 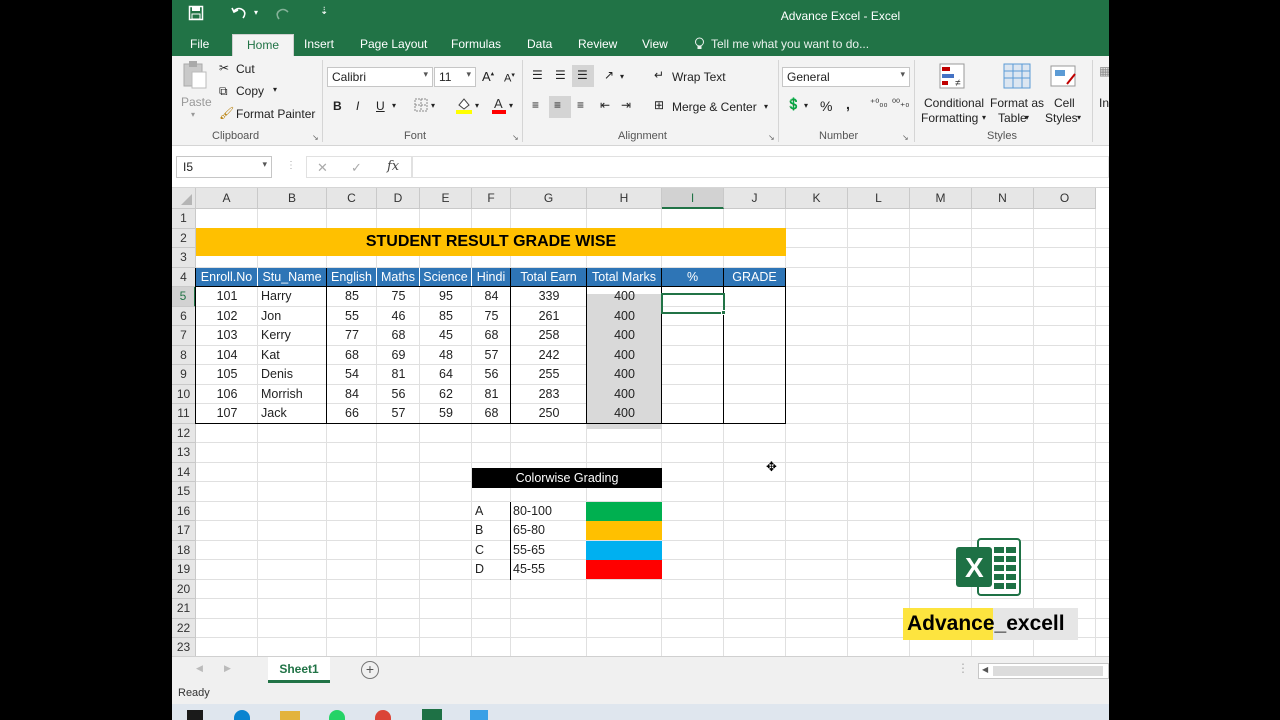 I want to click on table-header-cell: English, so click(x=352, y=277).